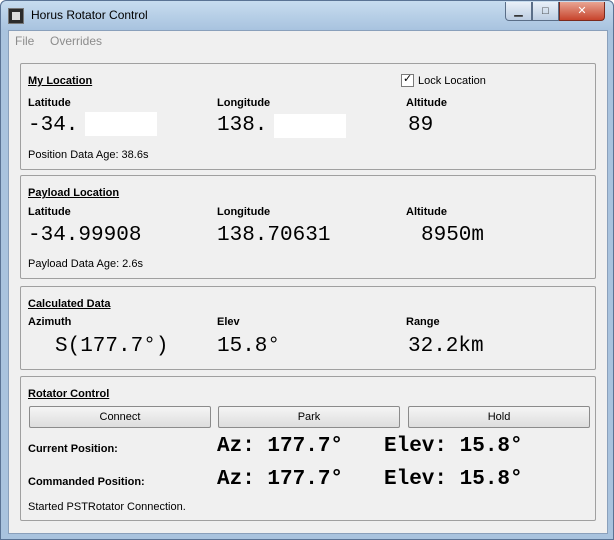 This screenshot has height=540, width=614. I want to click on commanded-elev-value: Elev: 15.8°, so click(453, 479).